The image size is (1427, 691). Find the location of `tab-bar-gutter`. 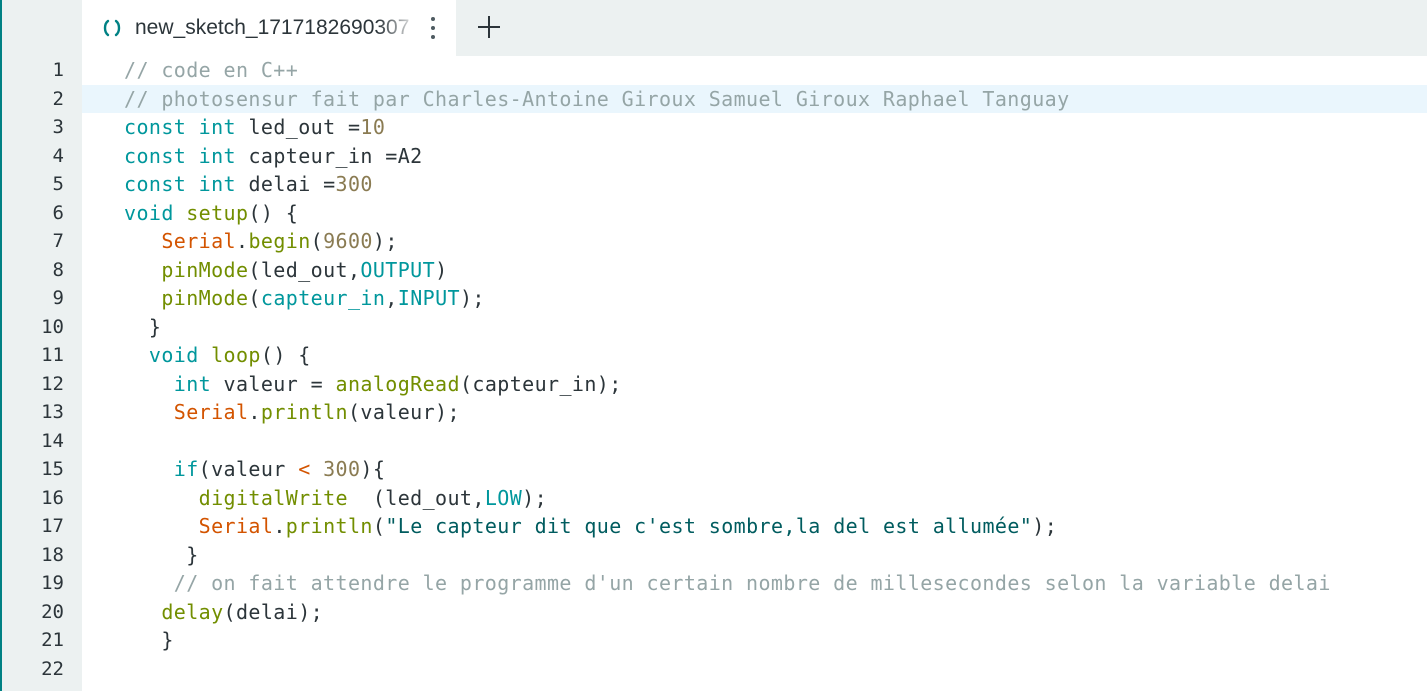

tab-bar-gutter is located at coordinates (42, 28).